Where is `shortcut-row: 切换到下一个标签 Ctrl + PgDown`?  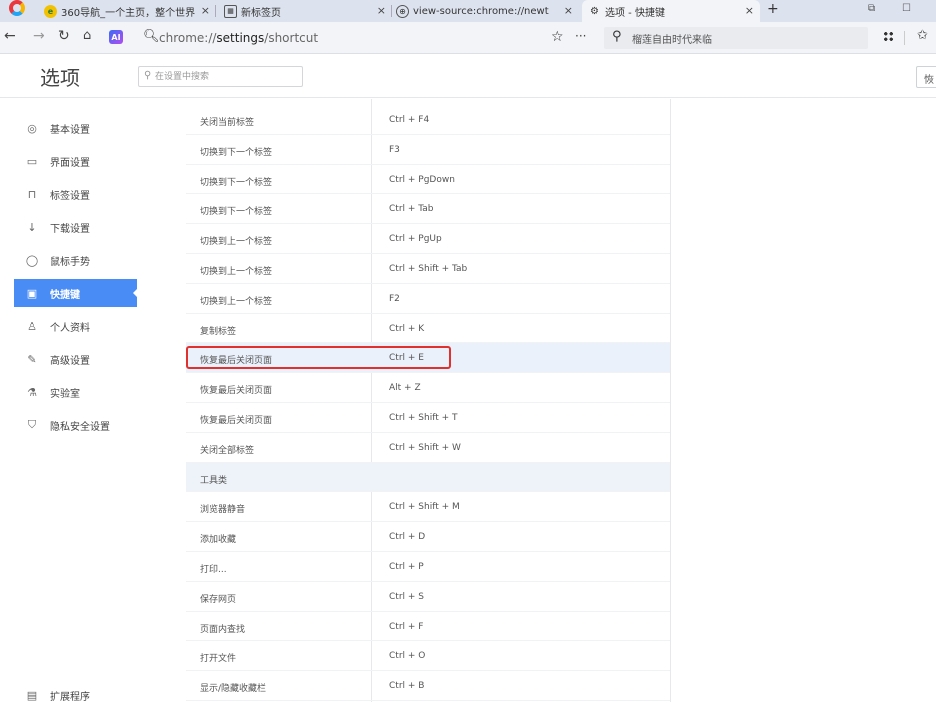
shortcut-row: 切换到下一个标签 Ctrl + PgDown is located at coordinates (428, 180).